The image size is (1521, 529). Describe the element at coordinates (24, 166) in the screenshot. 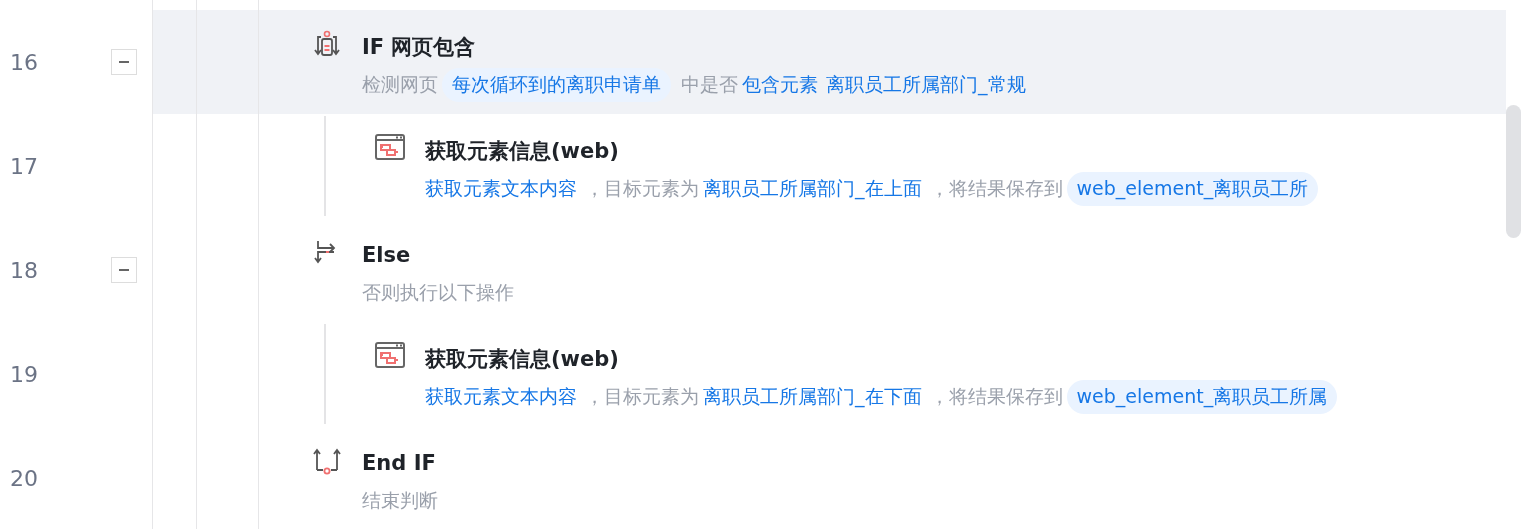

I see `line-number: 17` at that location.